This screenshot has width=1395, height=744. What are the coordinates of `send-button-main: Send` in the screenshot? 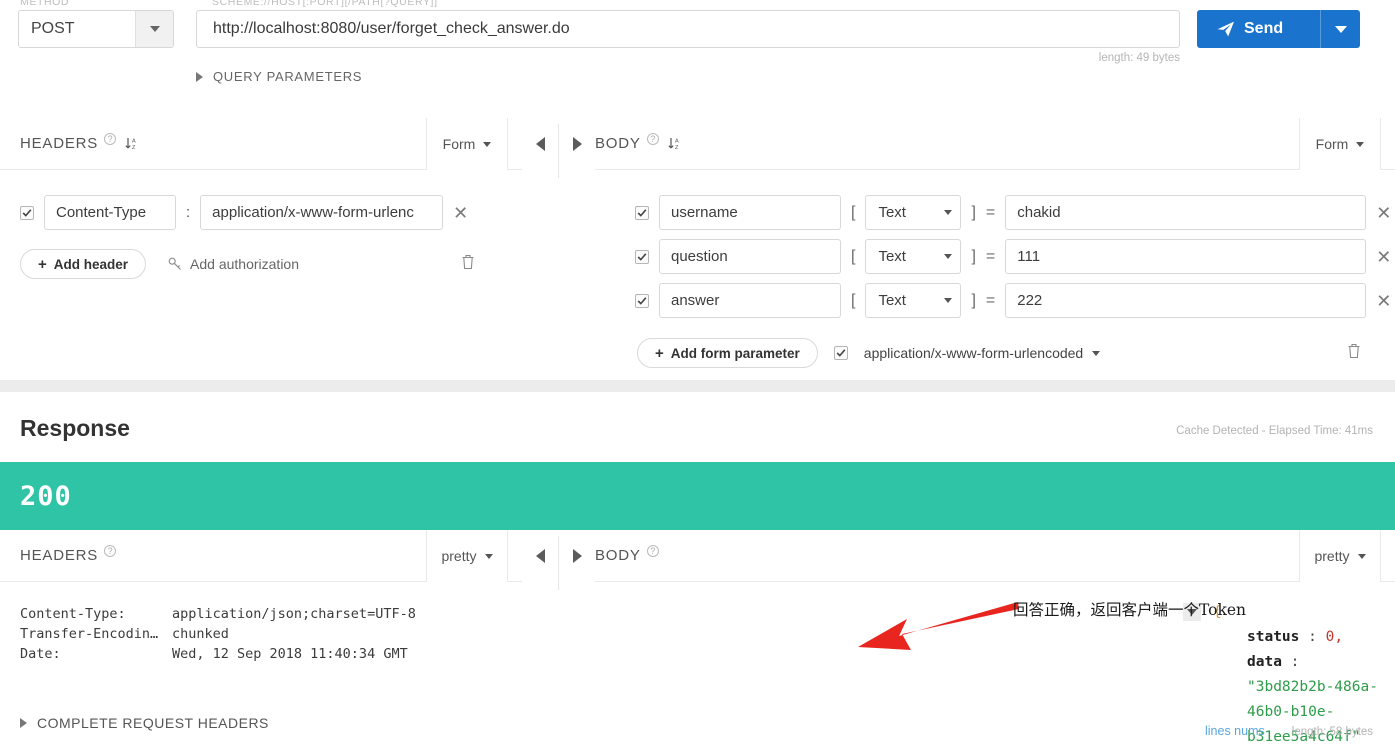 It's located at (1258, 29).